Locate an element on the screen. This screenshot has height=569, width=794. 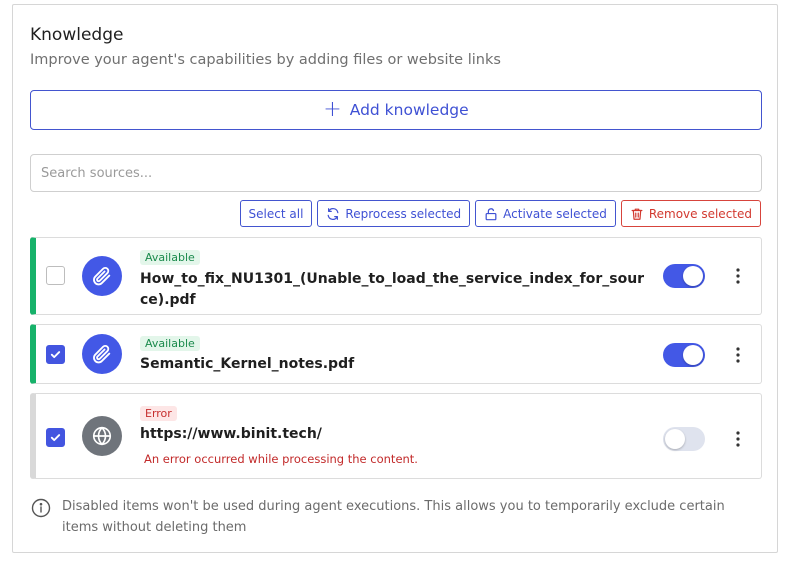
select-all-label: Select all is located at coordinates (276, 213).